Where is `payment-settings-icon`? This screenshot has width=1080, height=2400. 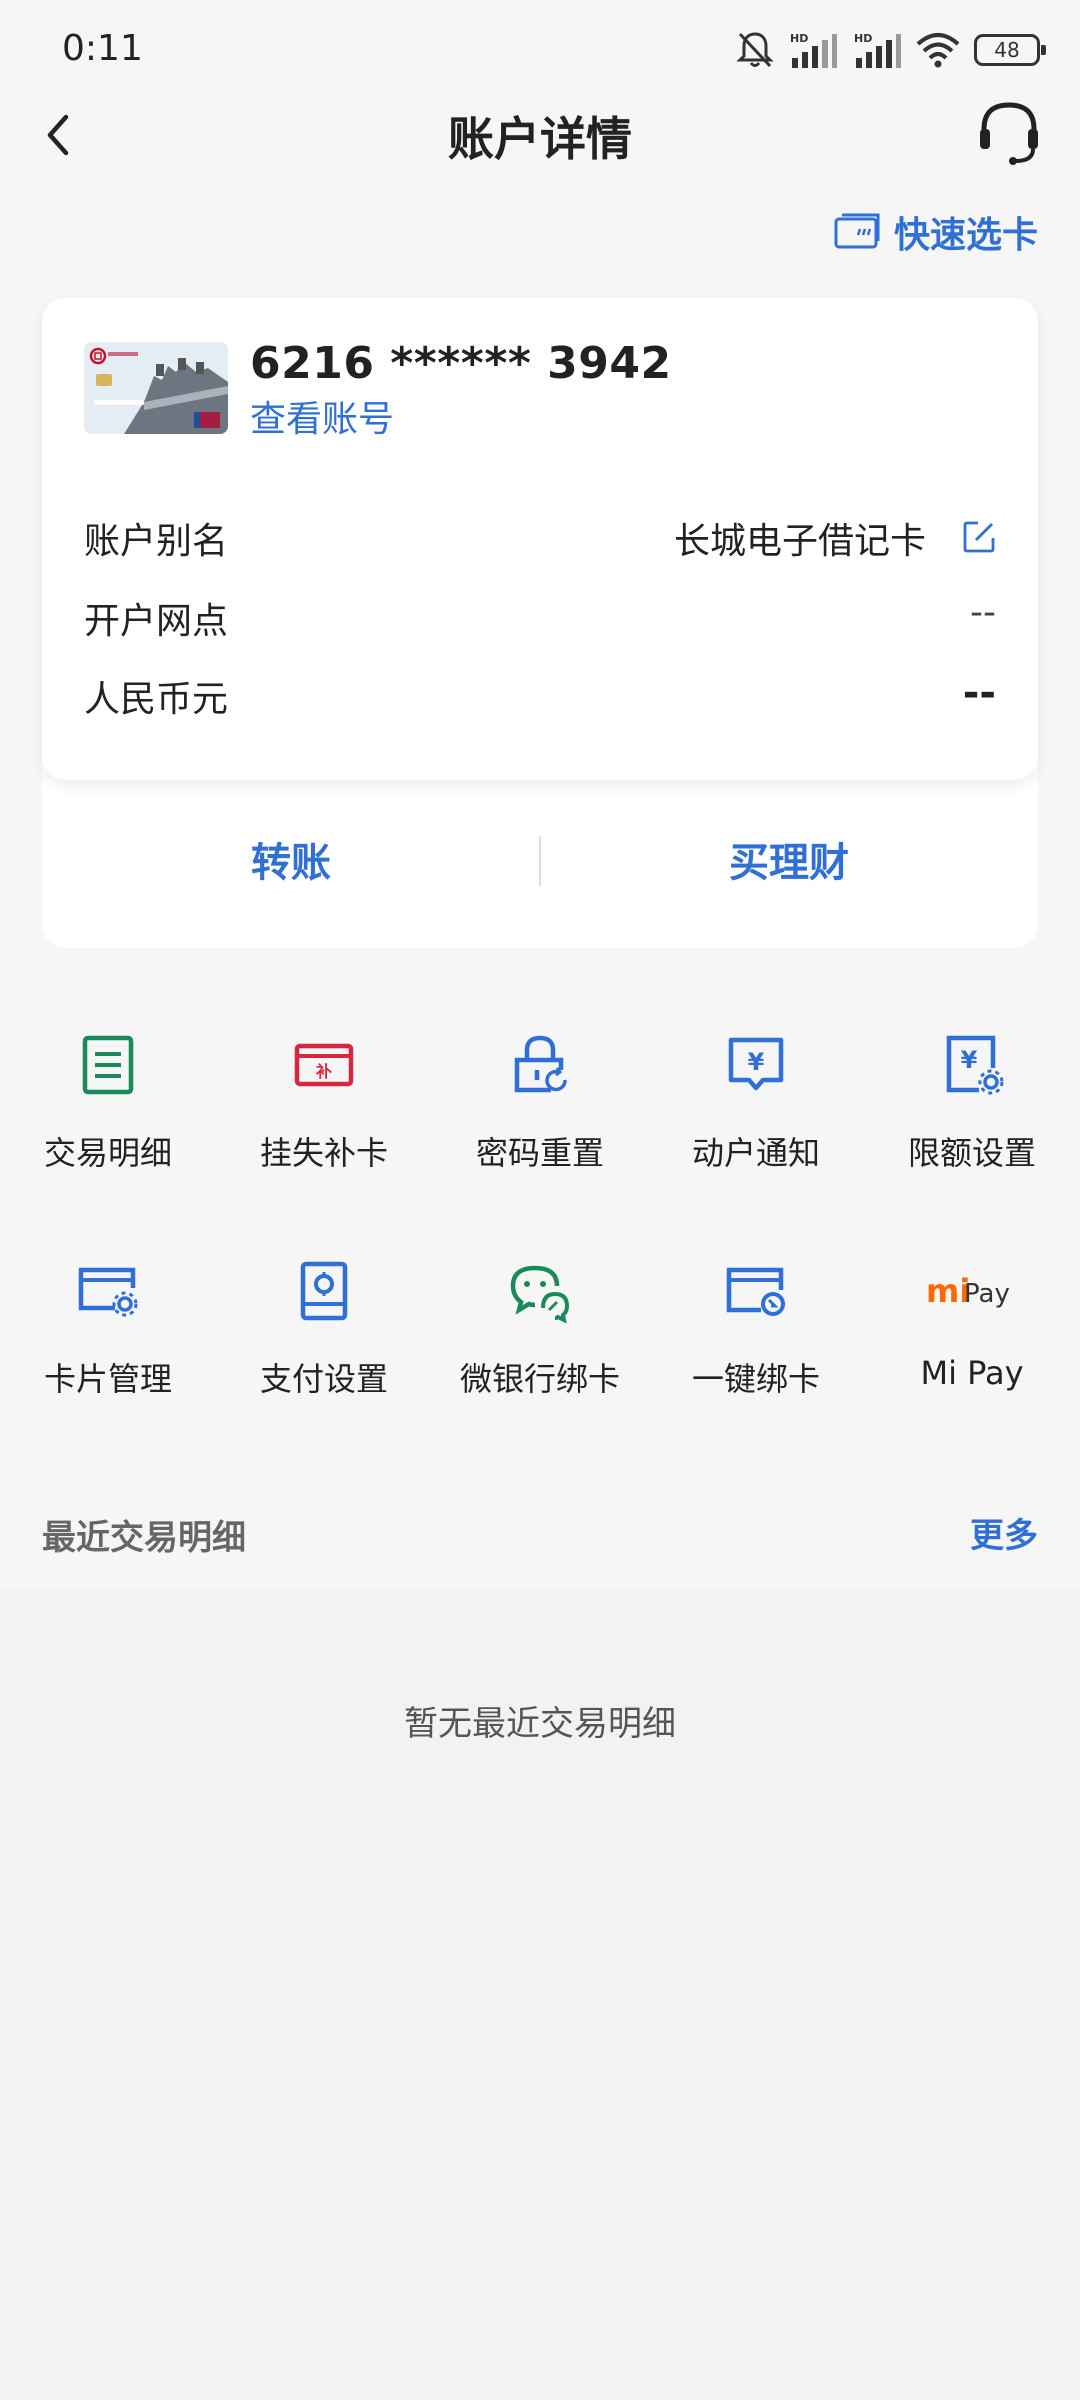 payment-settings-icon is located at coordinates (324, 1291).